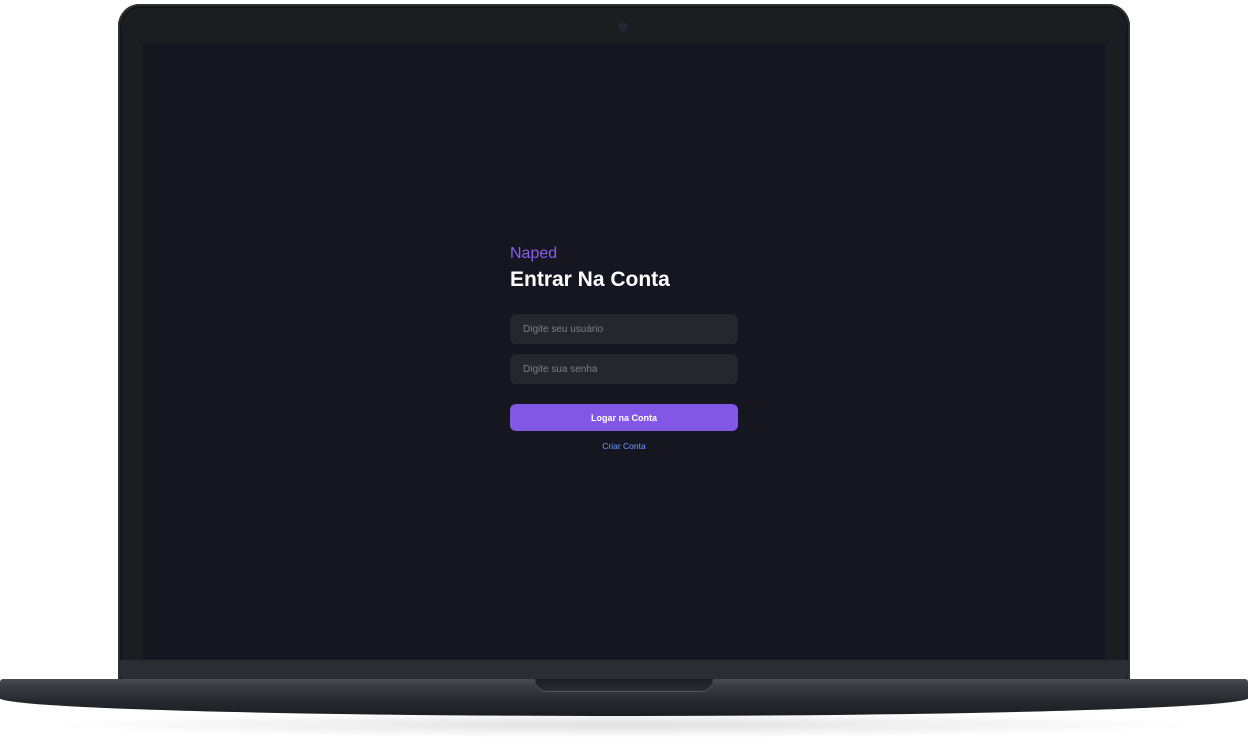 The width and height of the screenshot is (1248, 751). I want to click on laptop-opening-notch, so click(624, 685).